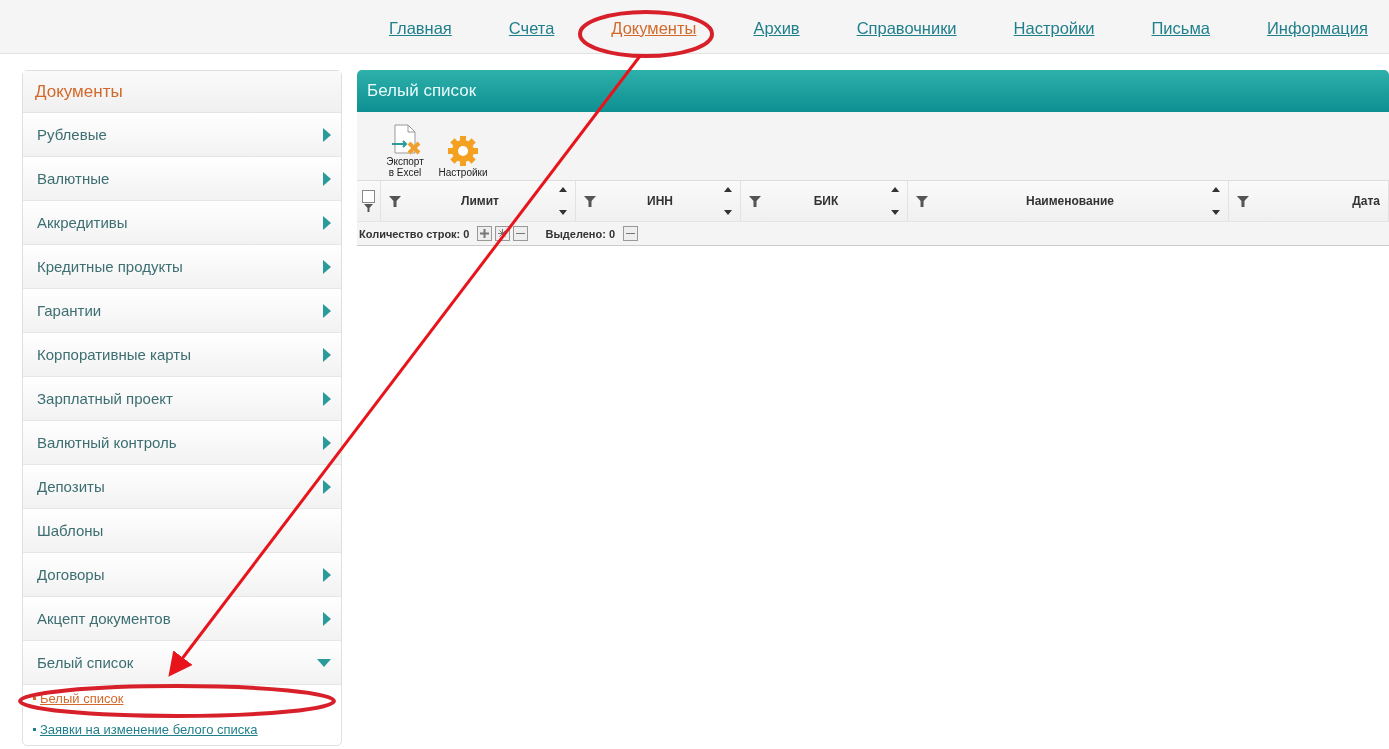 The width and height of the screenshot is (1389, 749). I want to click on sidebar-title: Документы, so click(182, 92).